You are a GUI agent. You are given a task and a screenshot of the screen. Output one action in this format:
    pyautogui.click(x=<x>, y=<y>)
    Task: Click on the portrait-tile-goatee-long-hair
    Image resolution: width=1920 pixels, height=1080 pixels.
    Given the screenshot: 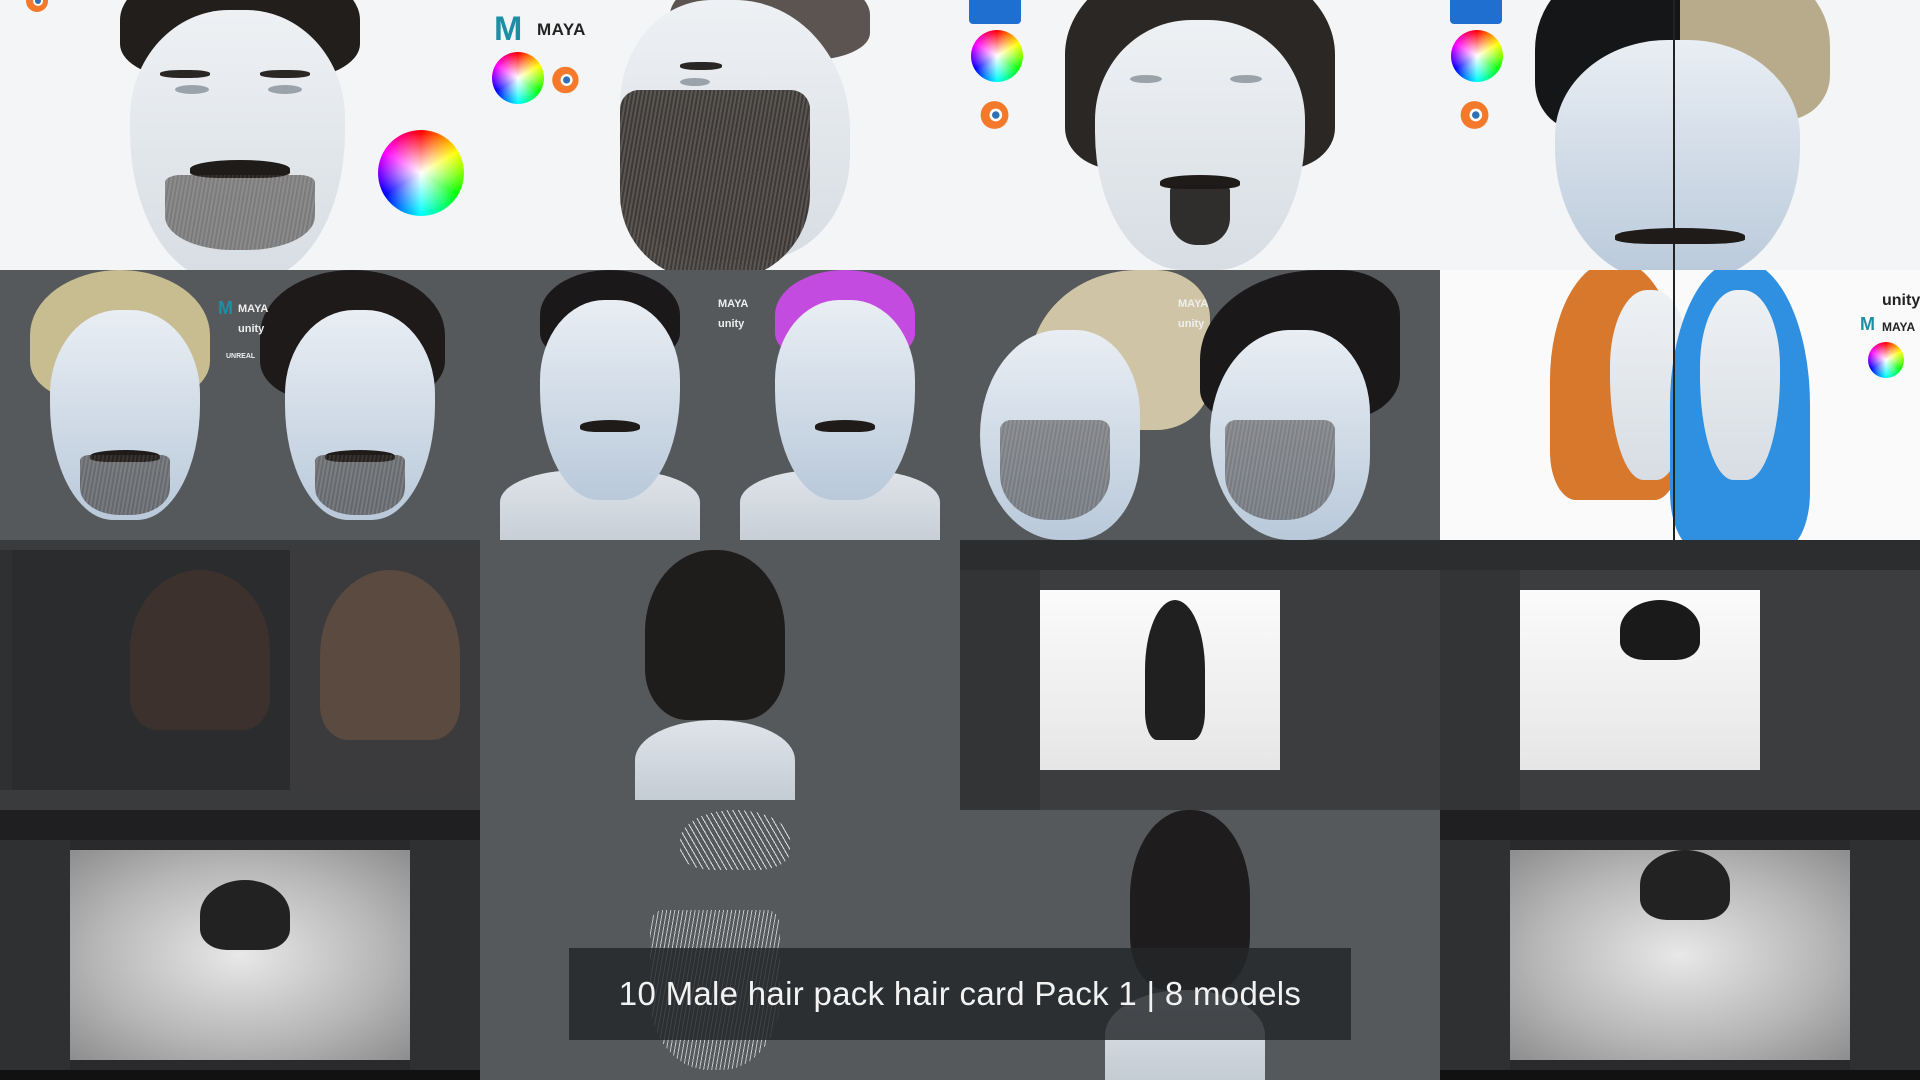 What is the action you would take?
    pyautogui.click(x=1200, y=135)
    